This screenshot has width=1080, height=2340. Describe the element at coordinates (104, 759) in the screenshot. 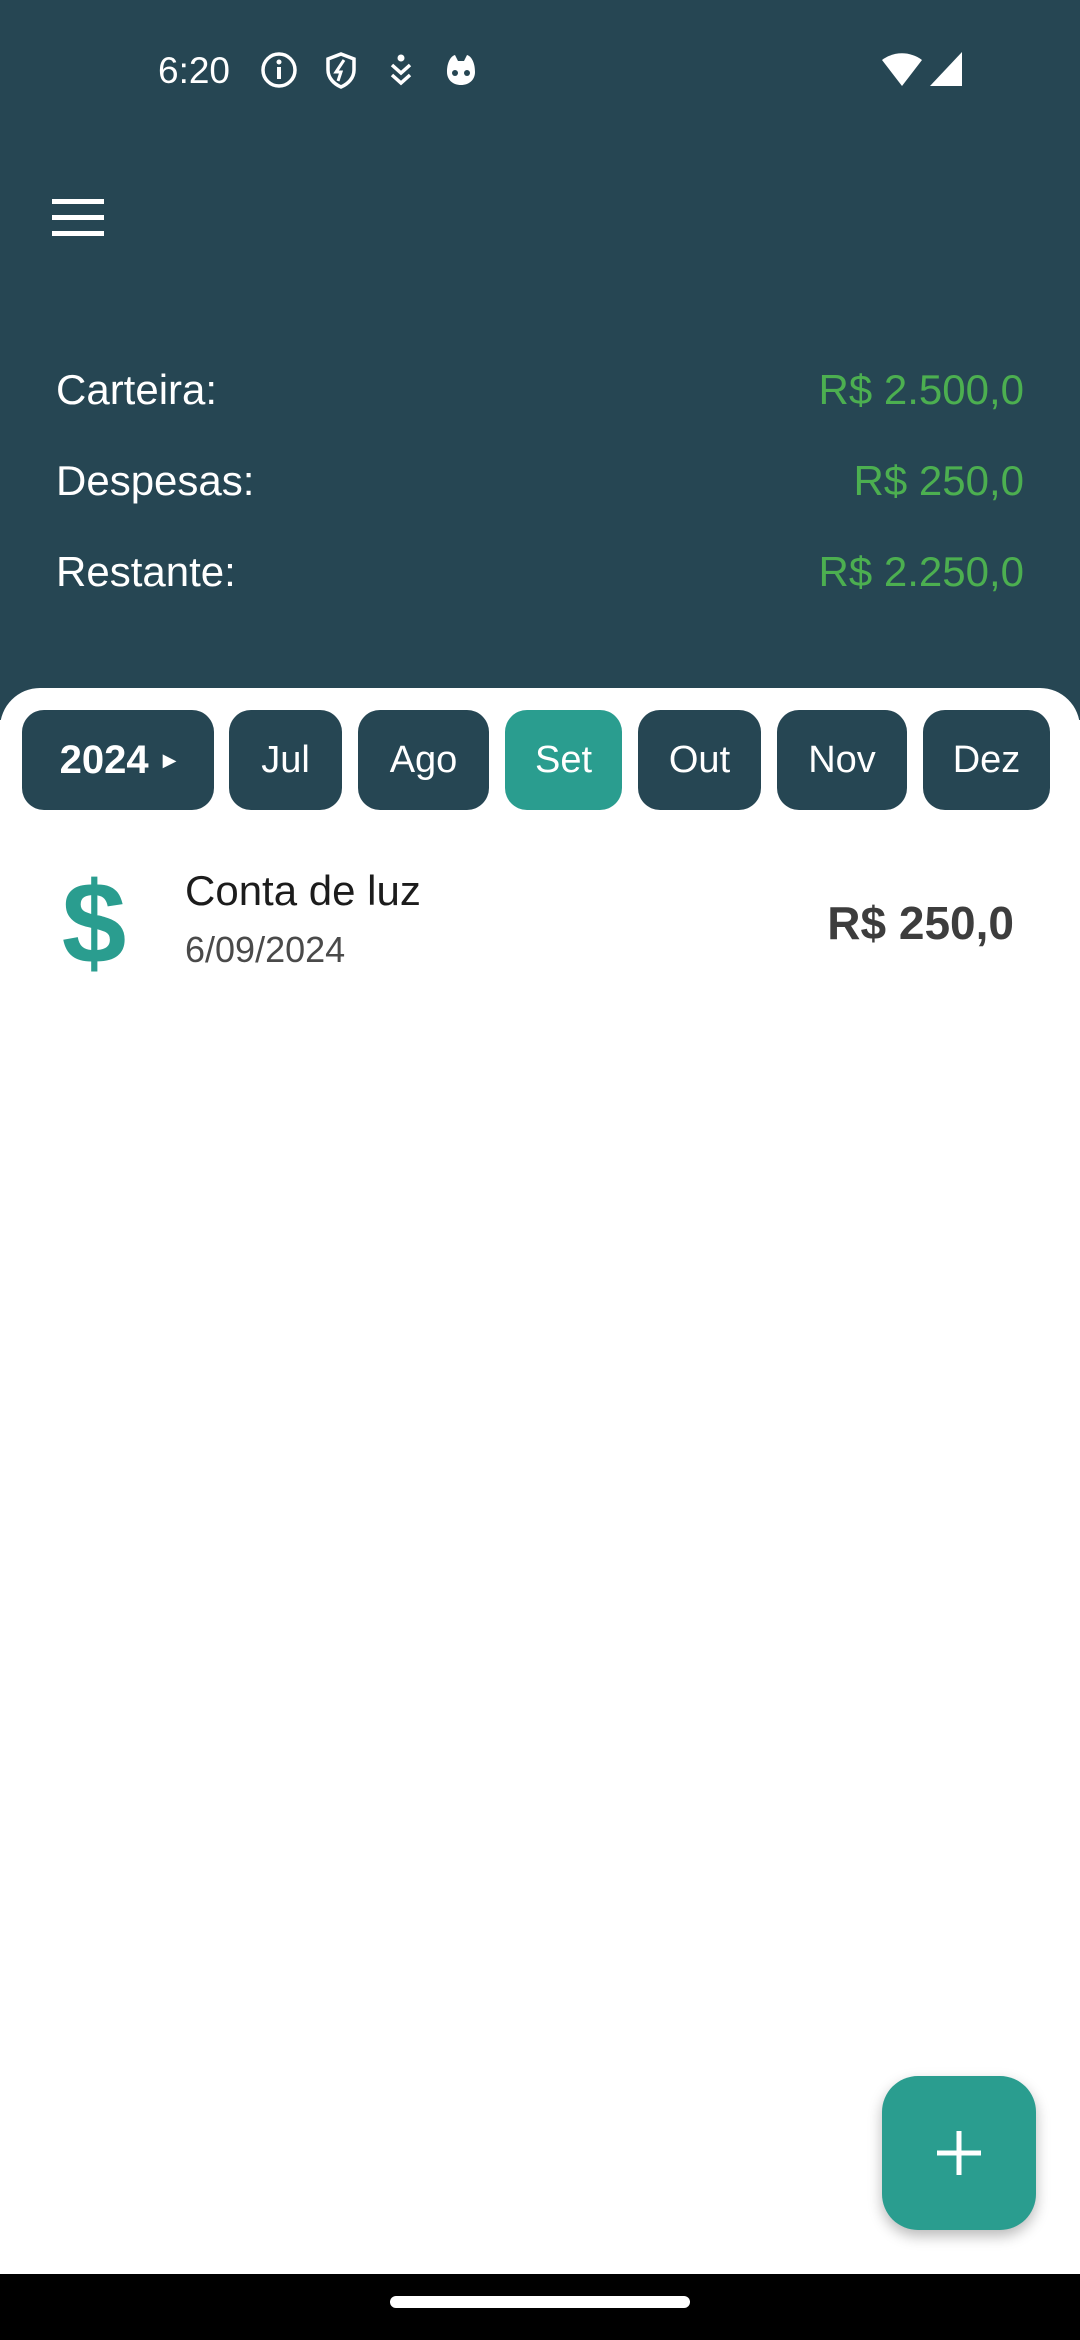

I see `year-label: 2024` at that location.